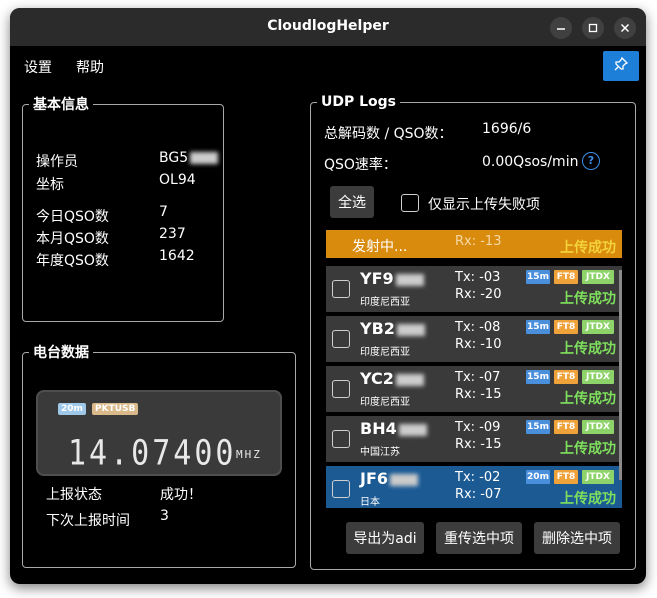 The height and width of the screenshot is (598, 657). What do you see at coordinates (478, 494) in the screenshot?
I see `rx-report: Rx: -07` at bounding box center [478, 494].